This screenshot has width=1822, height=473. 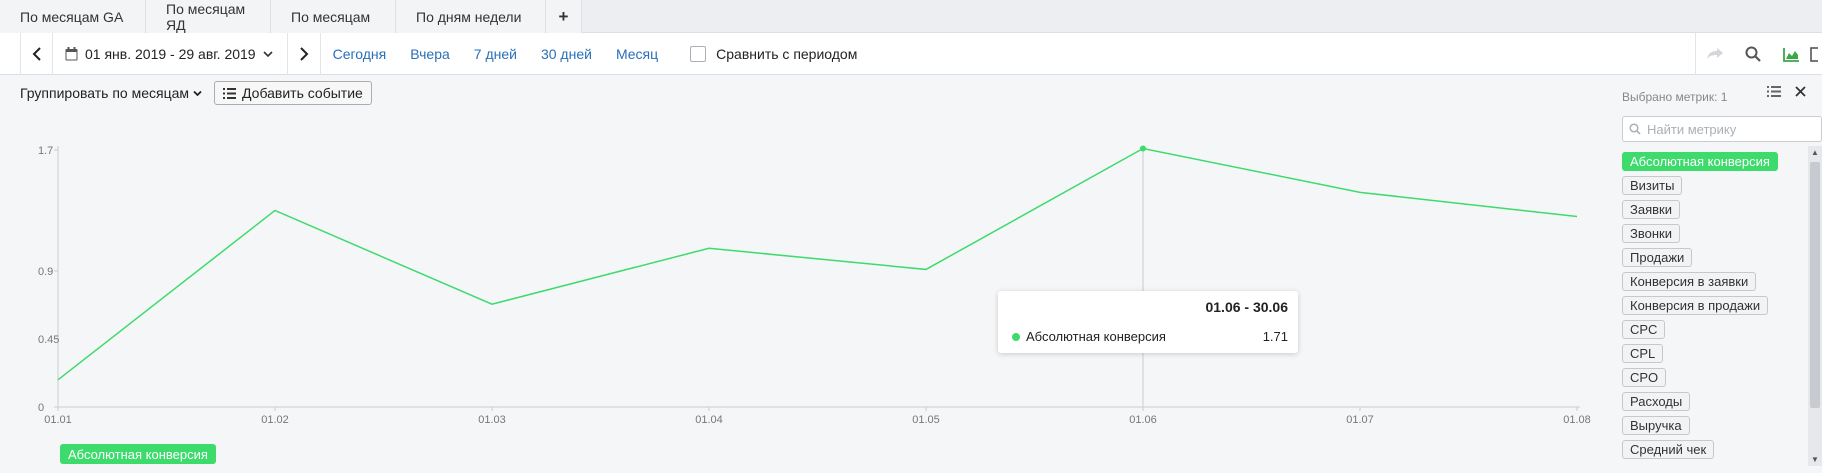 I want to click on tab-label: По месяцам ЯД, so click(x=206, y=16).